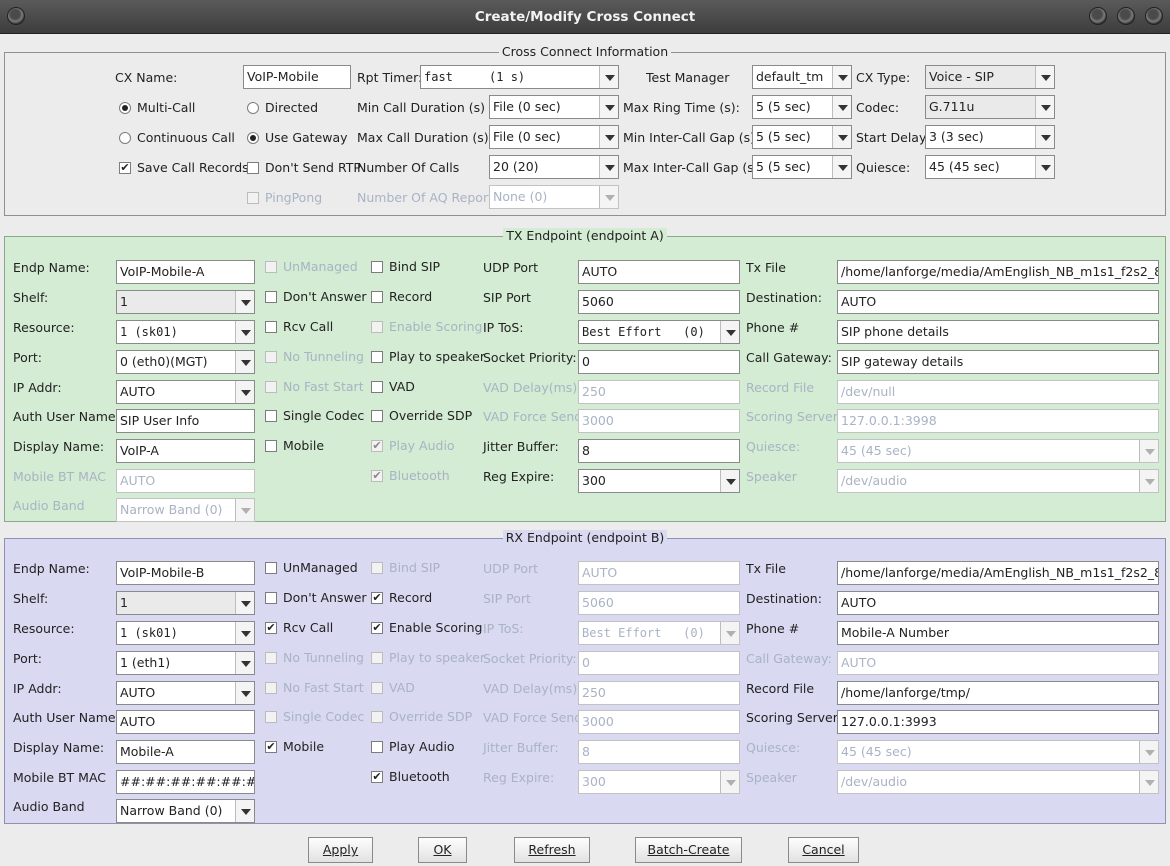  What do you see at coordinates (552, 850) in the screenshot?
I see `refresh-button: Refresh` at bounding box center [552, 850].